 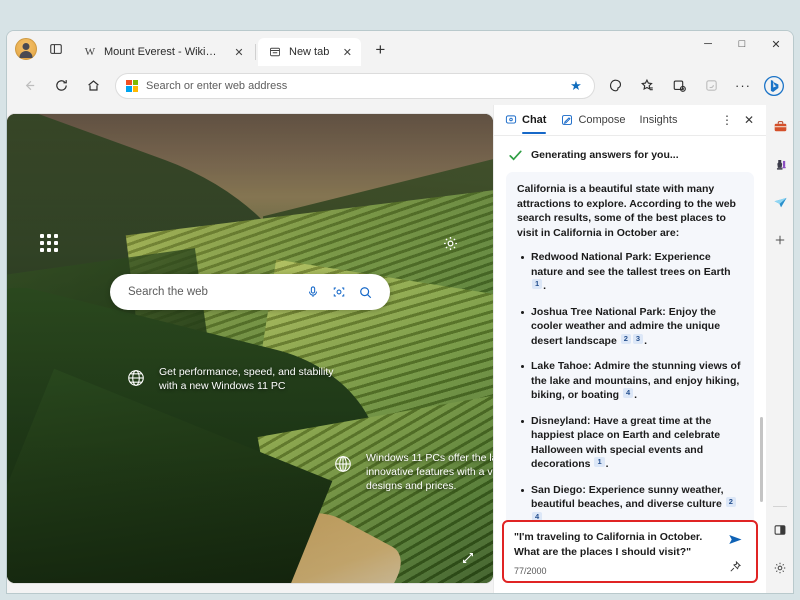 I want to click on window-controls: ─ □ ✕, so click(x=742, y=48).